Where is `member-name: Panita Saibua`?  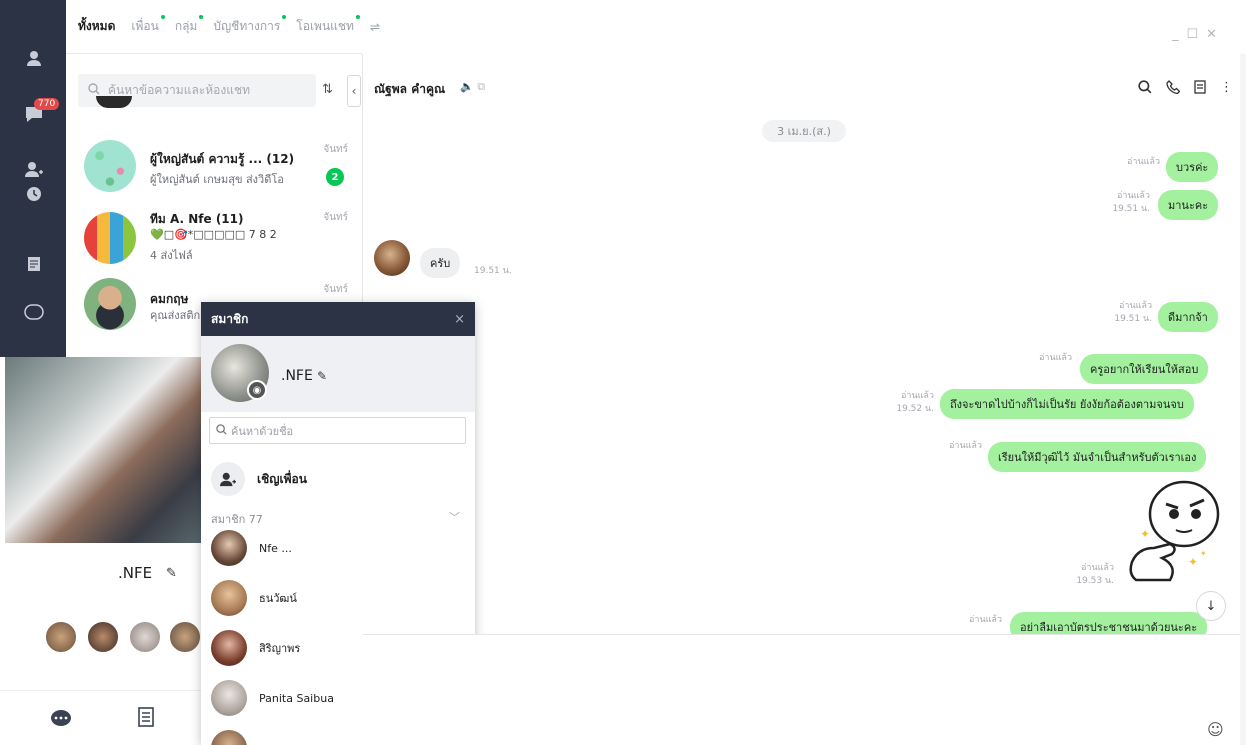
member-name: Panita Saibua is located at coordinates (296, 698).